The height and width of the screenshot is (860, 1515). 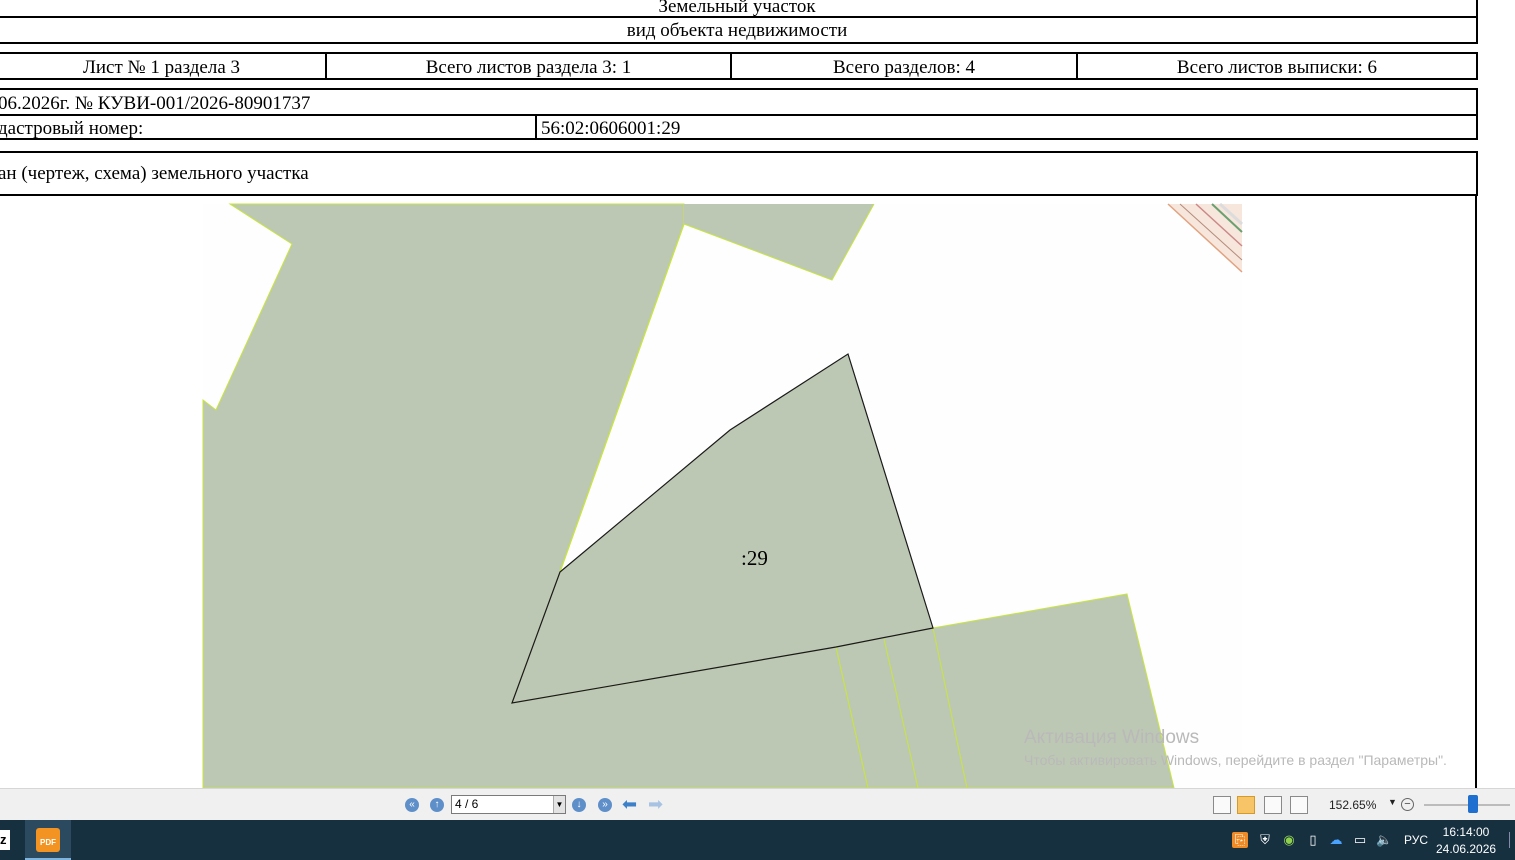 I want to click on cadastral-value: 56:02:0606001:29, so click(x=1006, y=127).